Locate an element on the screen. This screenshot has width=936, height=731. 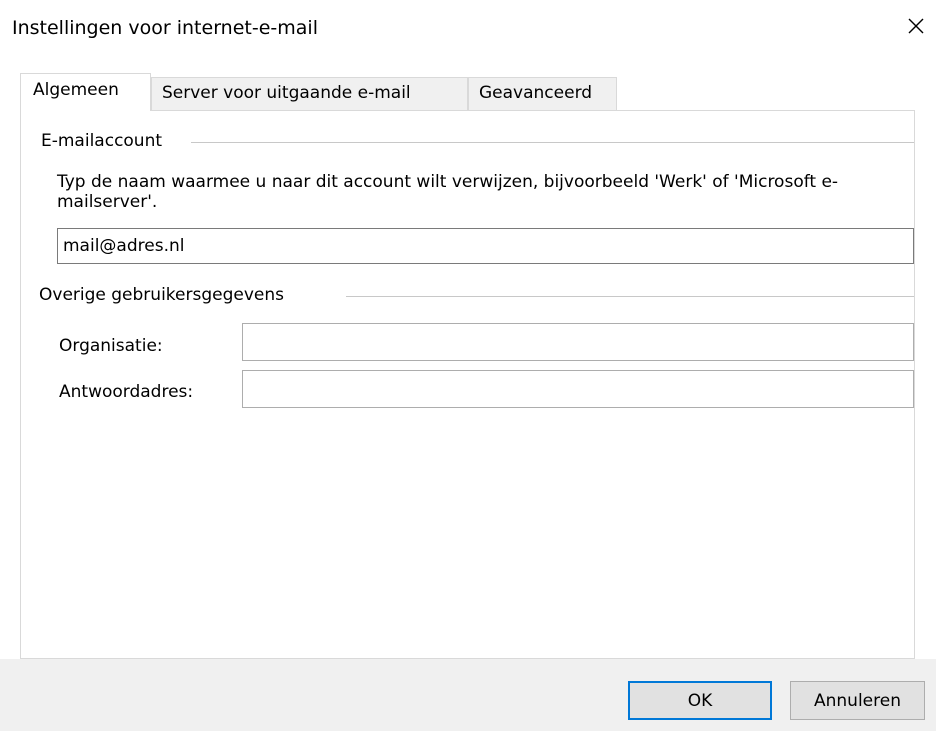
reply-address-input is located at coordinates (578, 389).